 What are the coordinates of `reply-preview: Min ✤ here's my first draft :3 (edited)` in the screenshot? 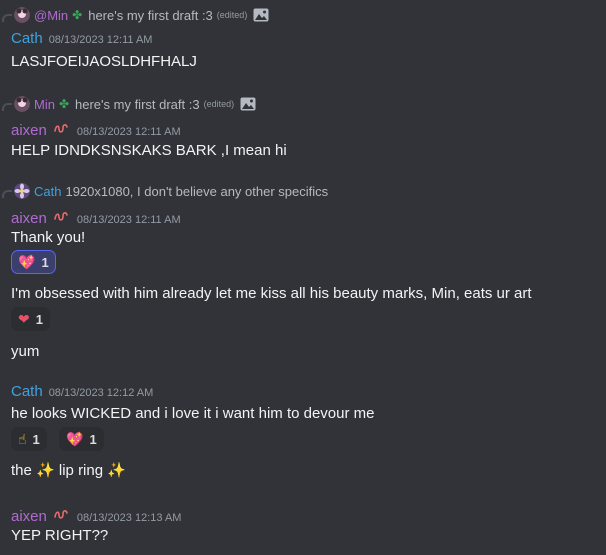 It's located at (128, 104).